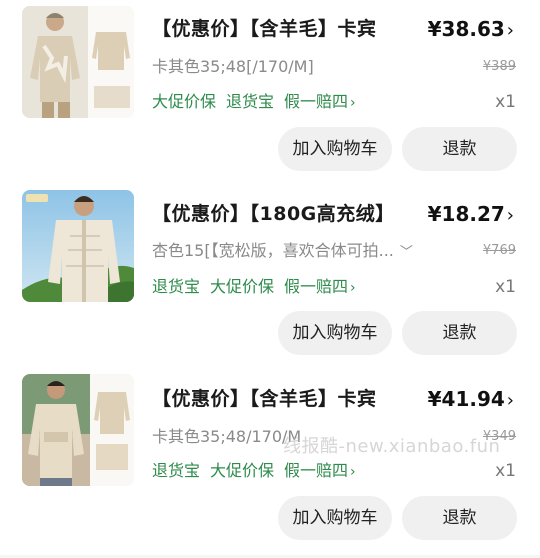 Image resolution: width=540 pixels, height=558 pixels. I want to click on product-price: ¥41.94 ›, so click(471, 399).